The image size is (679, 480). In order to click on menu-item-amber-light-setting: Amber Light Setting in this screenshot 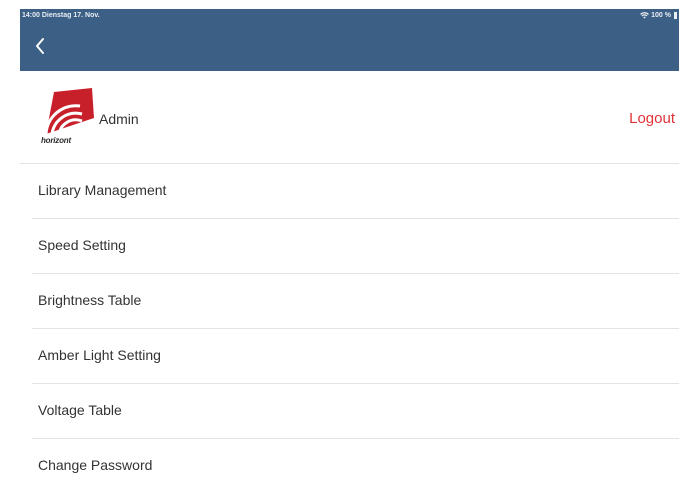, I will do `click(355, 356)`.